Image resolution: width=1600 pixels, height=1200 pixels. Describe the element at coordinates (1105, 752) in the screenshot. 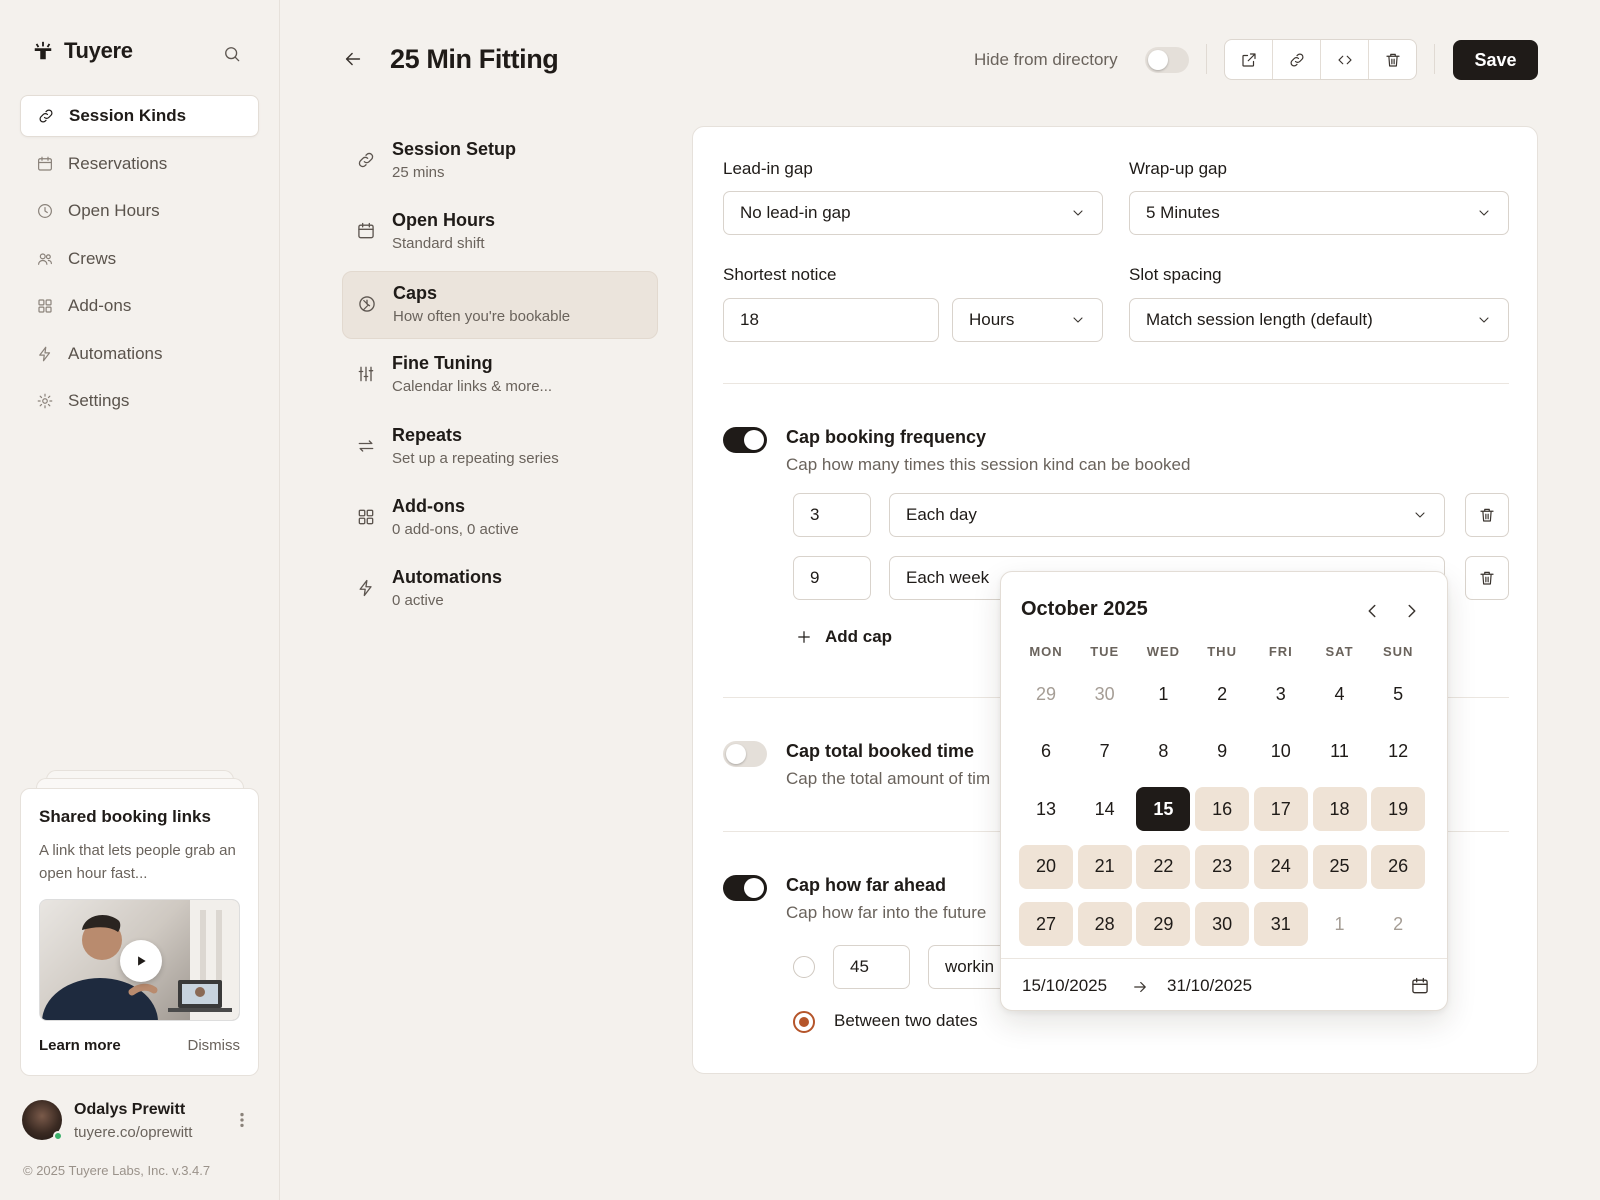

I see `calendar-day: 7` at that location.